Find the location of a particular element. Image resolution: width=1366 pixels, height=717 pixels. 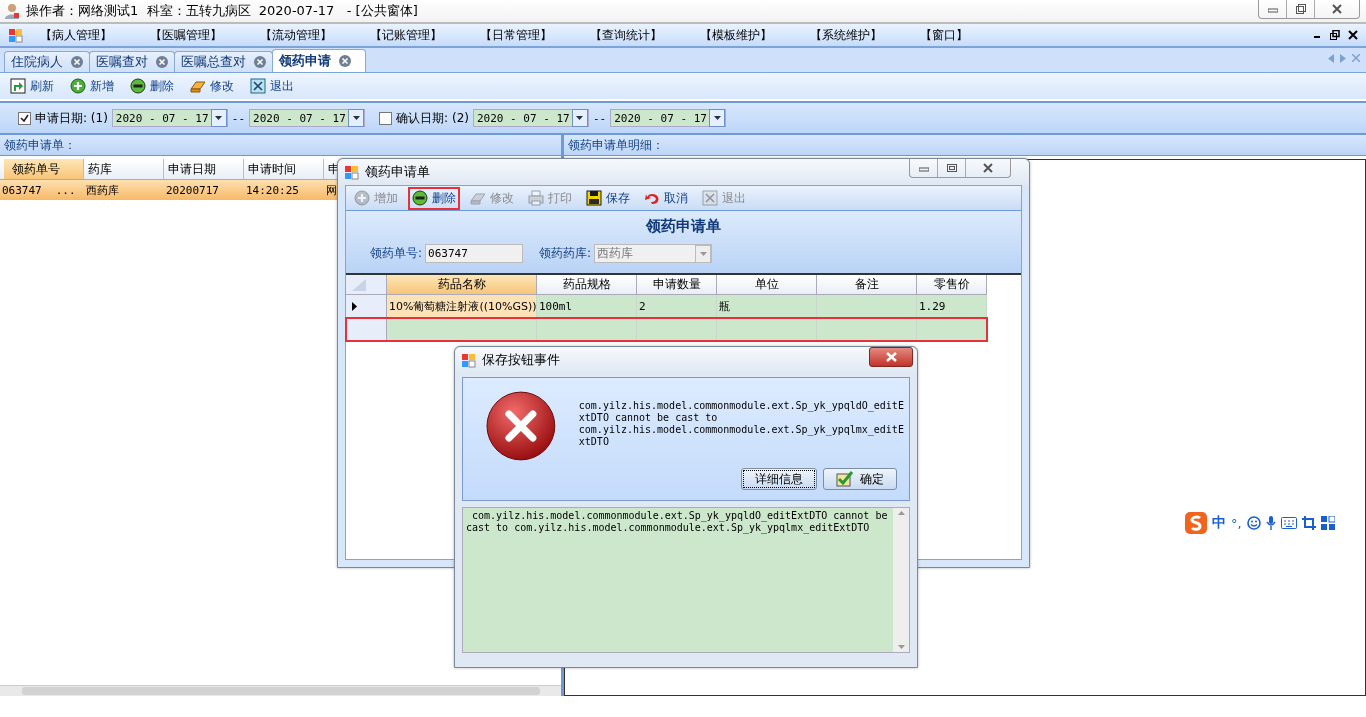

tab: 医嘱查对 is located at coordinates (132, 61).